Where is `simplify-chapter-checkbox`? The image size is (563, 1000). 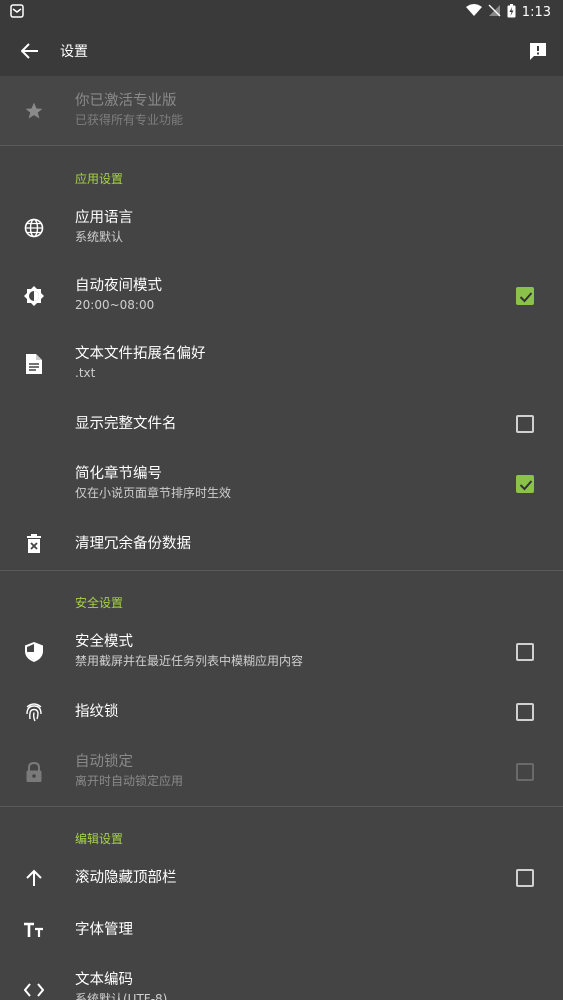 simplify-chapter-checkbox is located at coordinates (525, 484).